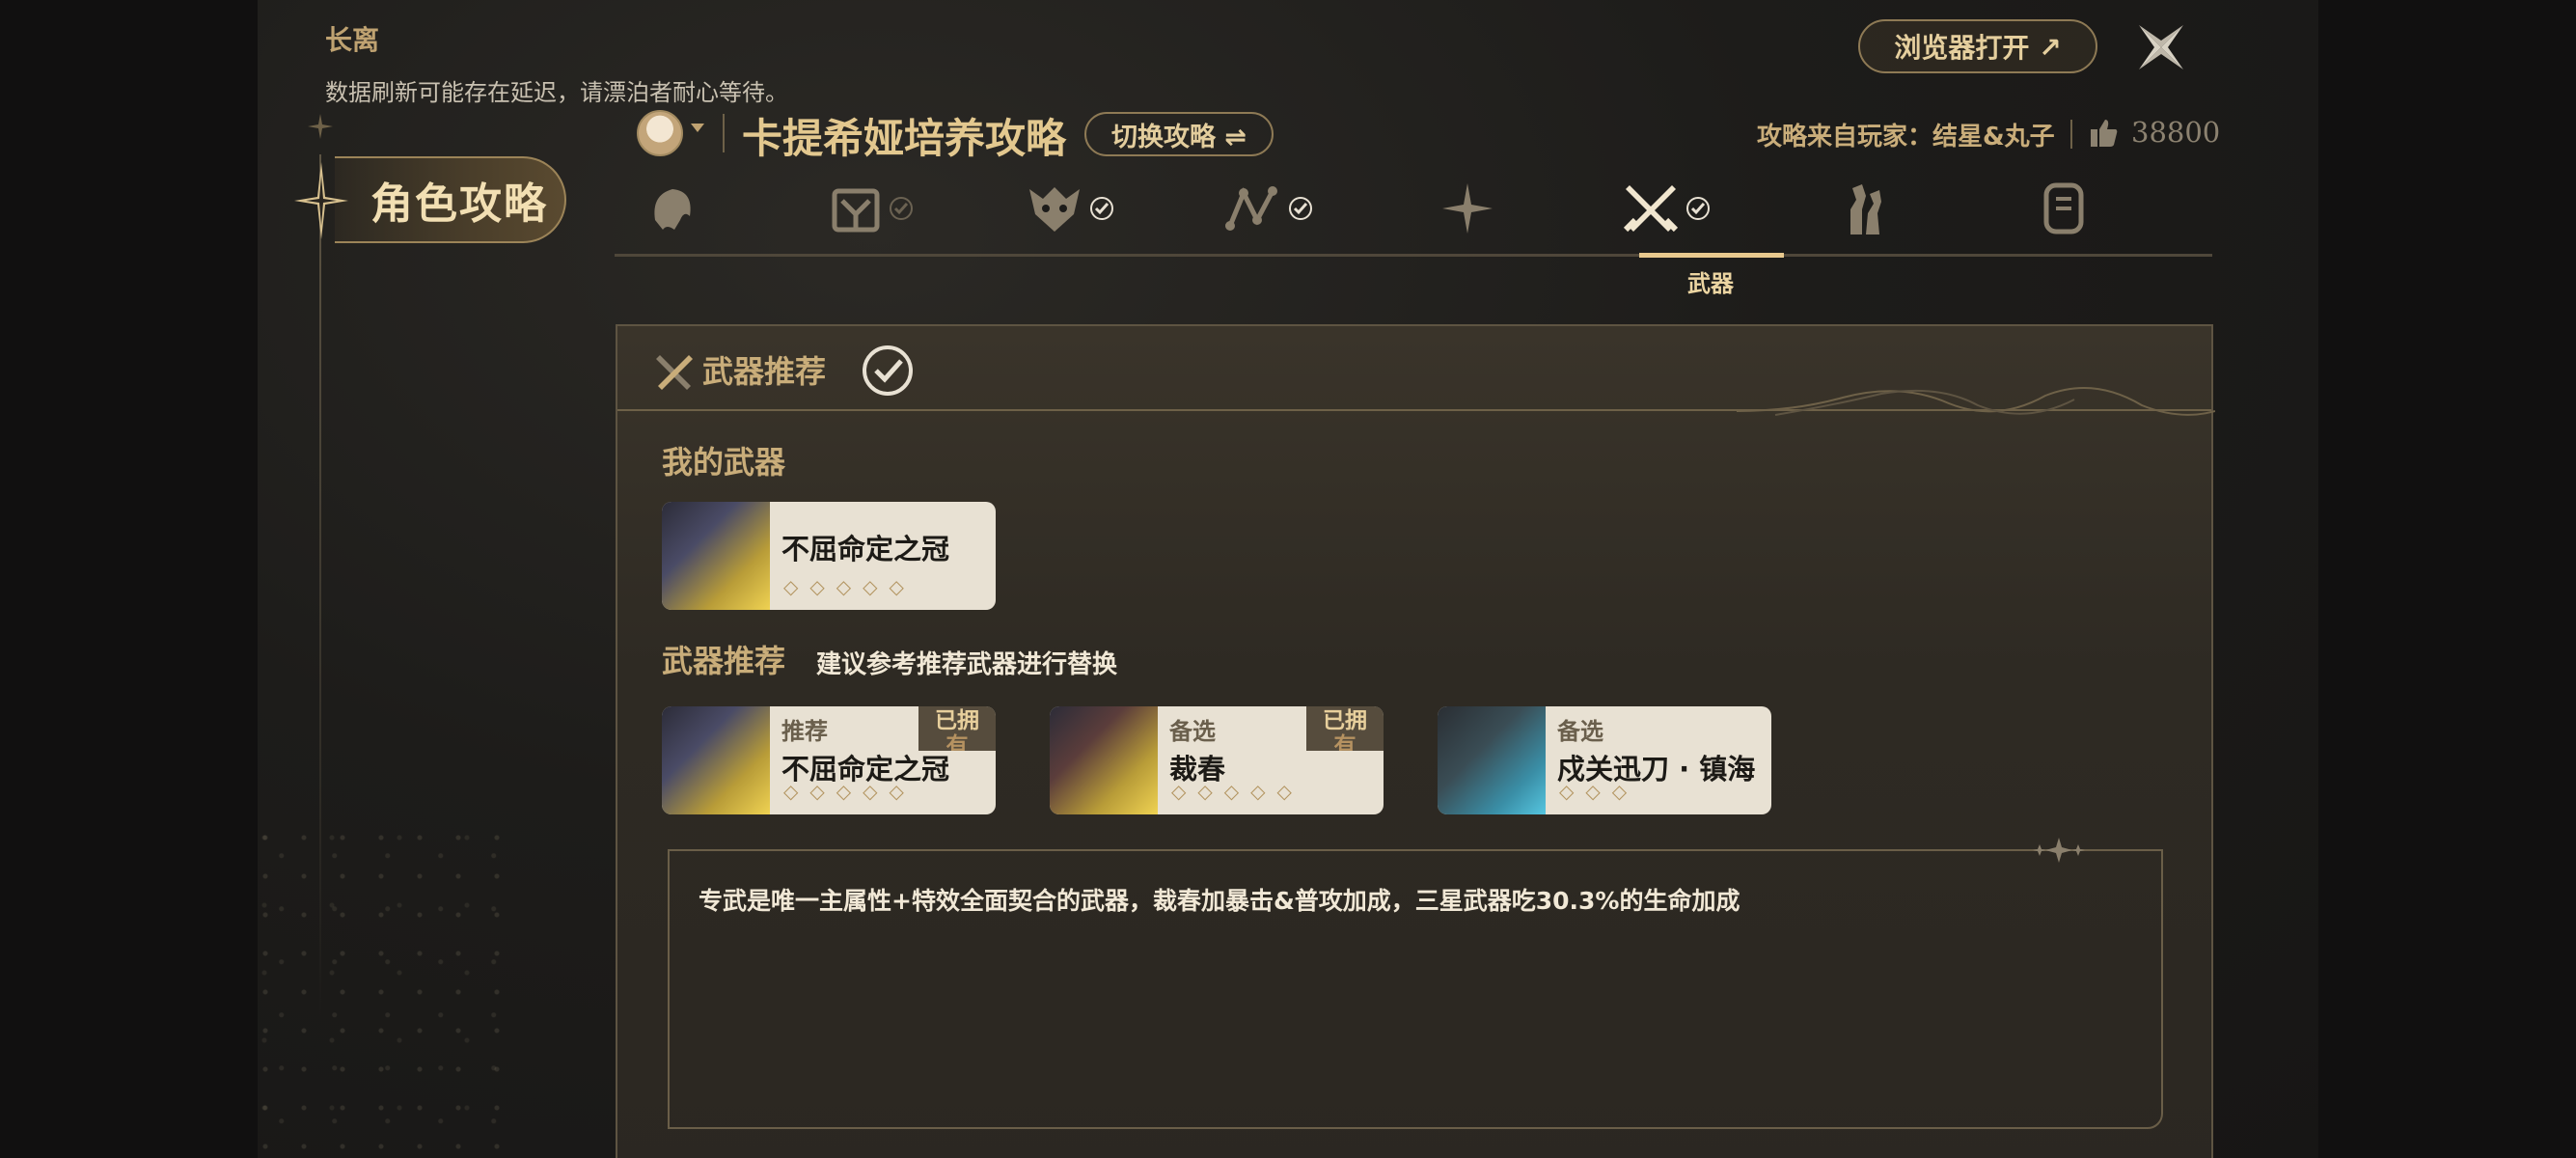 The width and height of the screenshot is (2576, 1158). What do you see at coordinates (459, 204) in the screenshot?
I see `nav-tab-label: 角色攻略` at bounding box center [459, 204].